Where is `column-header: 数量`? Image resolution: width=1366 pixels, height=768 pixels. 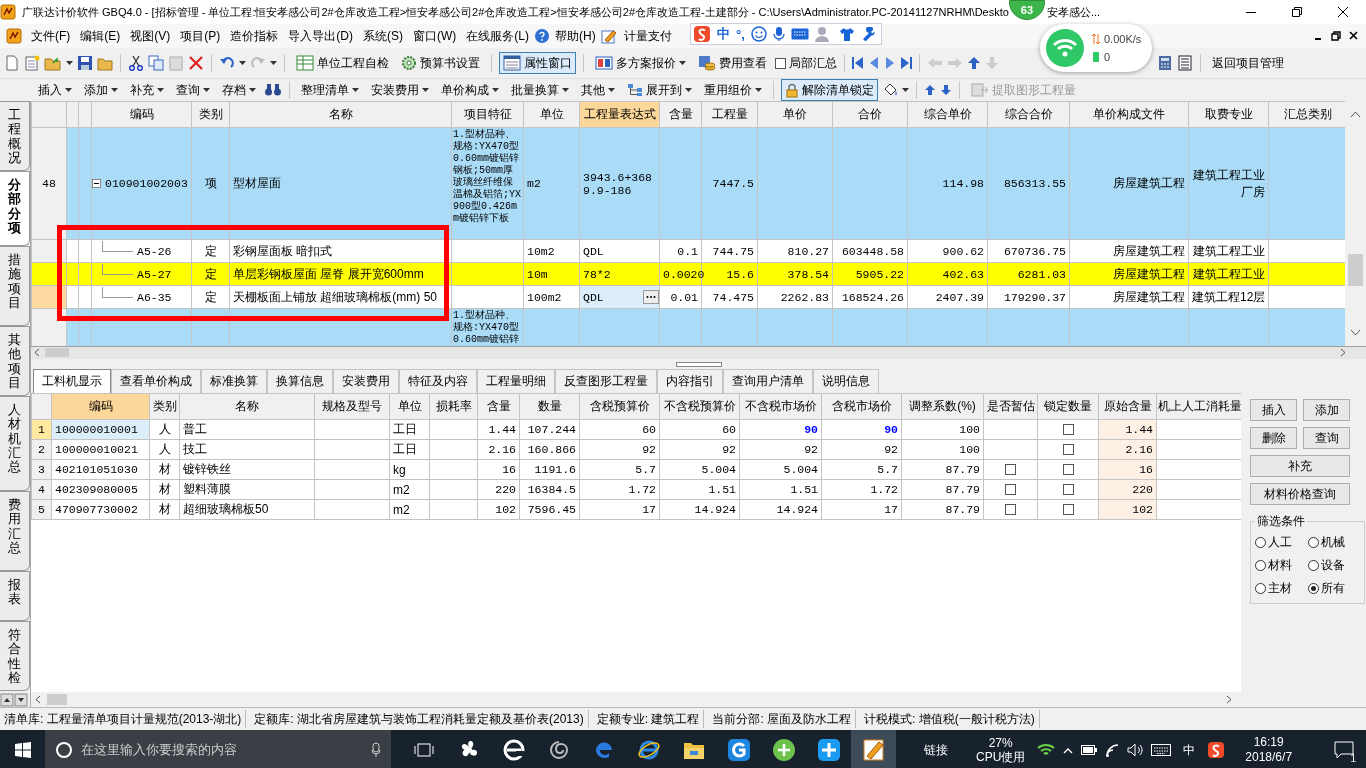 column-header: 数量 is located at coordinates (549, 406).